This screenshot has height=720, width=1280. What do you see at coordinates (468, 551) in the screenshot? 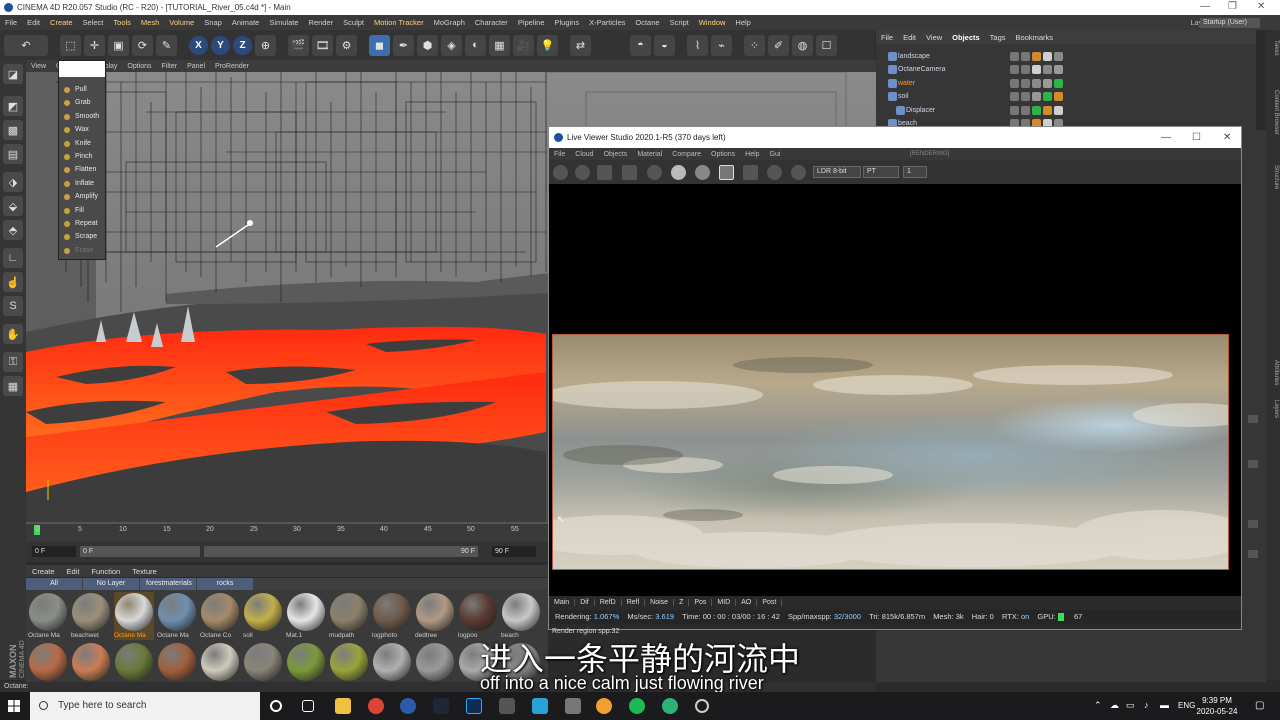
I see `preview-end-field: 90 F` at bounding box center [468, 551].